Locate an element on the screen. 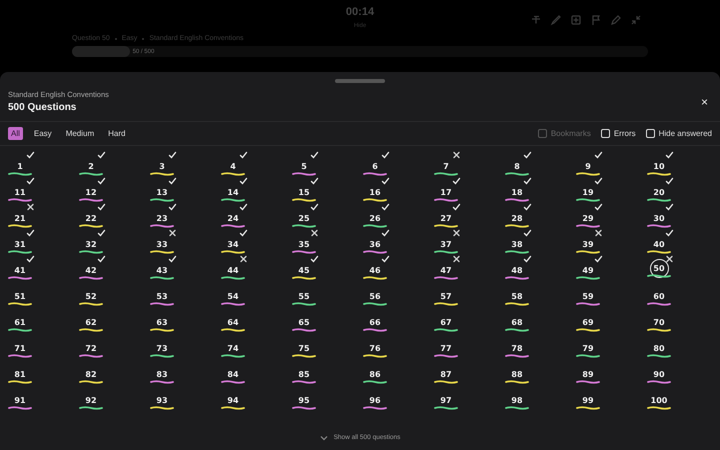  question-number: 93 is located at coordinates (162, 400).